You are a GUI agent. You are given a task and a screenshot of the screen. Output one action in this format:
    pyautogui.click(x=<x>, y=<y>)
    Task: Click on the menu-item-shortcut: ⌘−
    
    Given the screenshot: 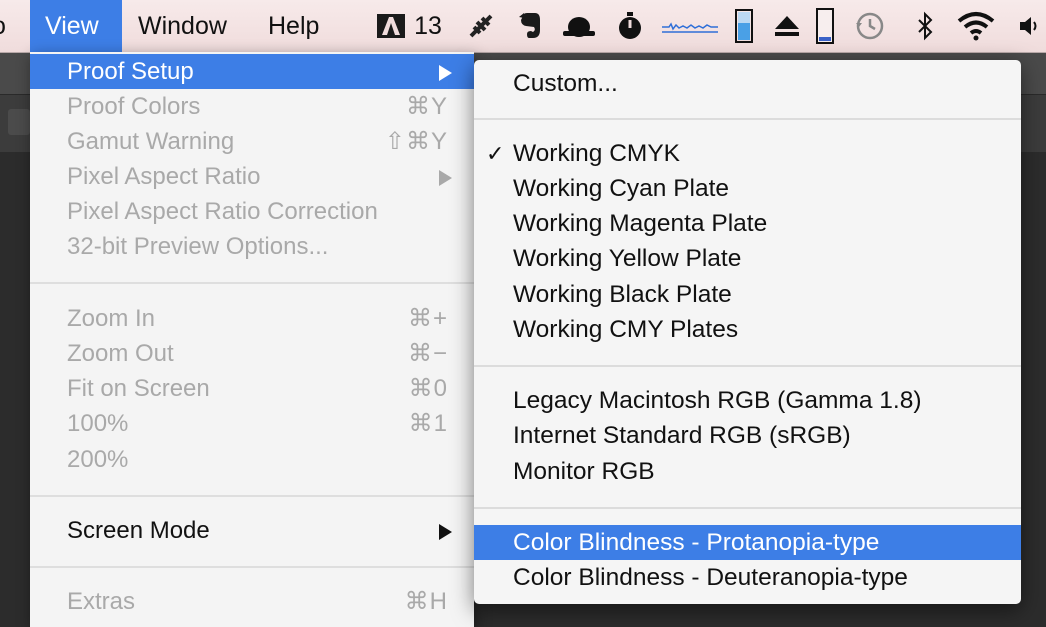 What is the action you would take?
    pyautogui.click(x=427, y=353)
    